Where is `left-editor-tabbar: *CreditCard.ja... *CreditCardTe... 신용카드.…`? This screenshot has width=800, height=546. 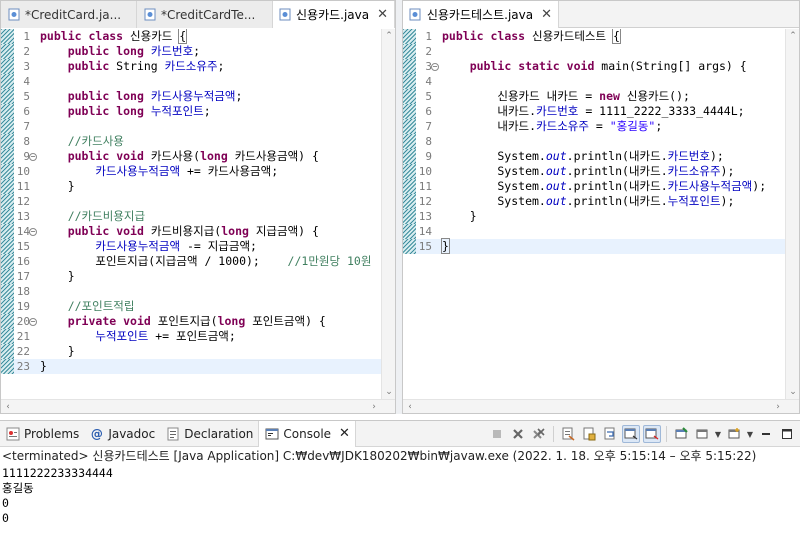 left-editor-tabbar: *CreditCard.ja... *CreditCardTe... 신용카드.… is located at coordinates (198, 14).